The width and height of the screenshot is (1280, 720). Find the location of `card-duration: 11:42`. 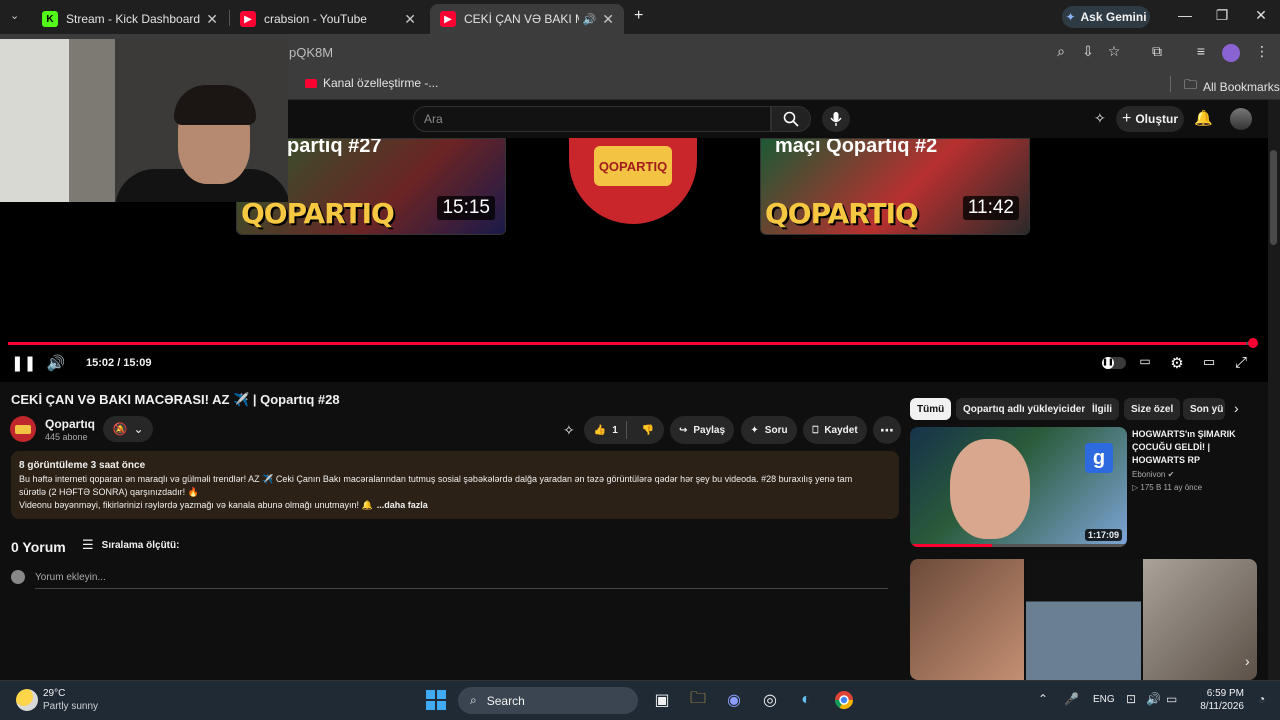

card-duration: 11:42 is located at coordinates (990, 208).